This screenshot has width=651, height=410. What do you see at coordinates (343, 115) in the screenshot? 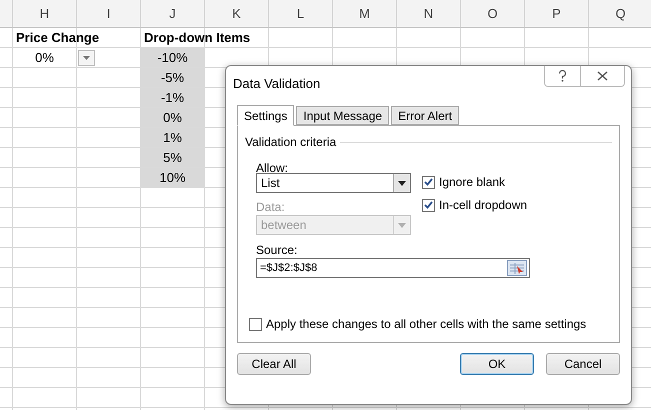
I see `tab: Input Message` at bounding box center [343, 115].